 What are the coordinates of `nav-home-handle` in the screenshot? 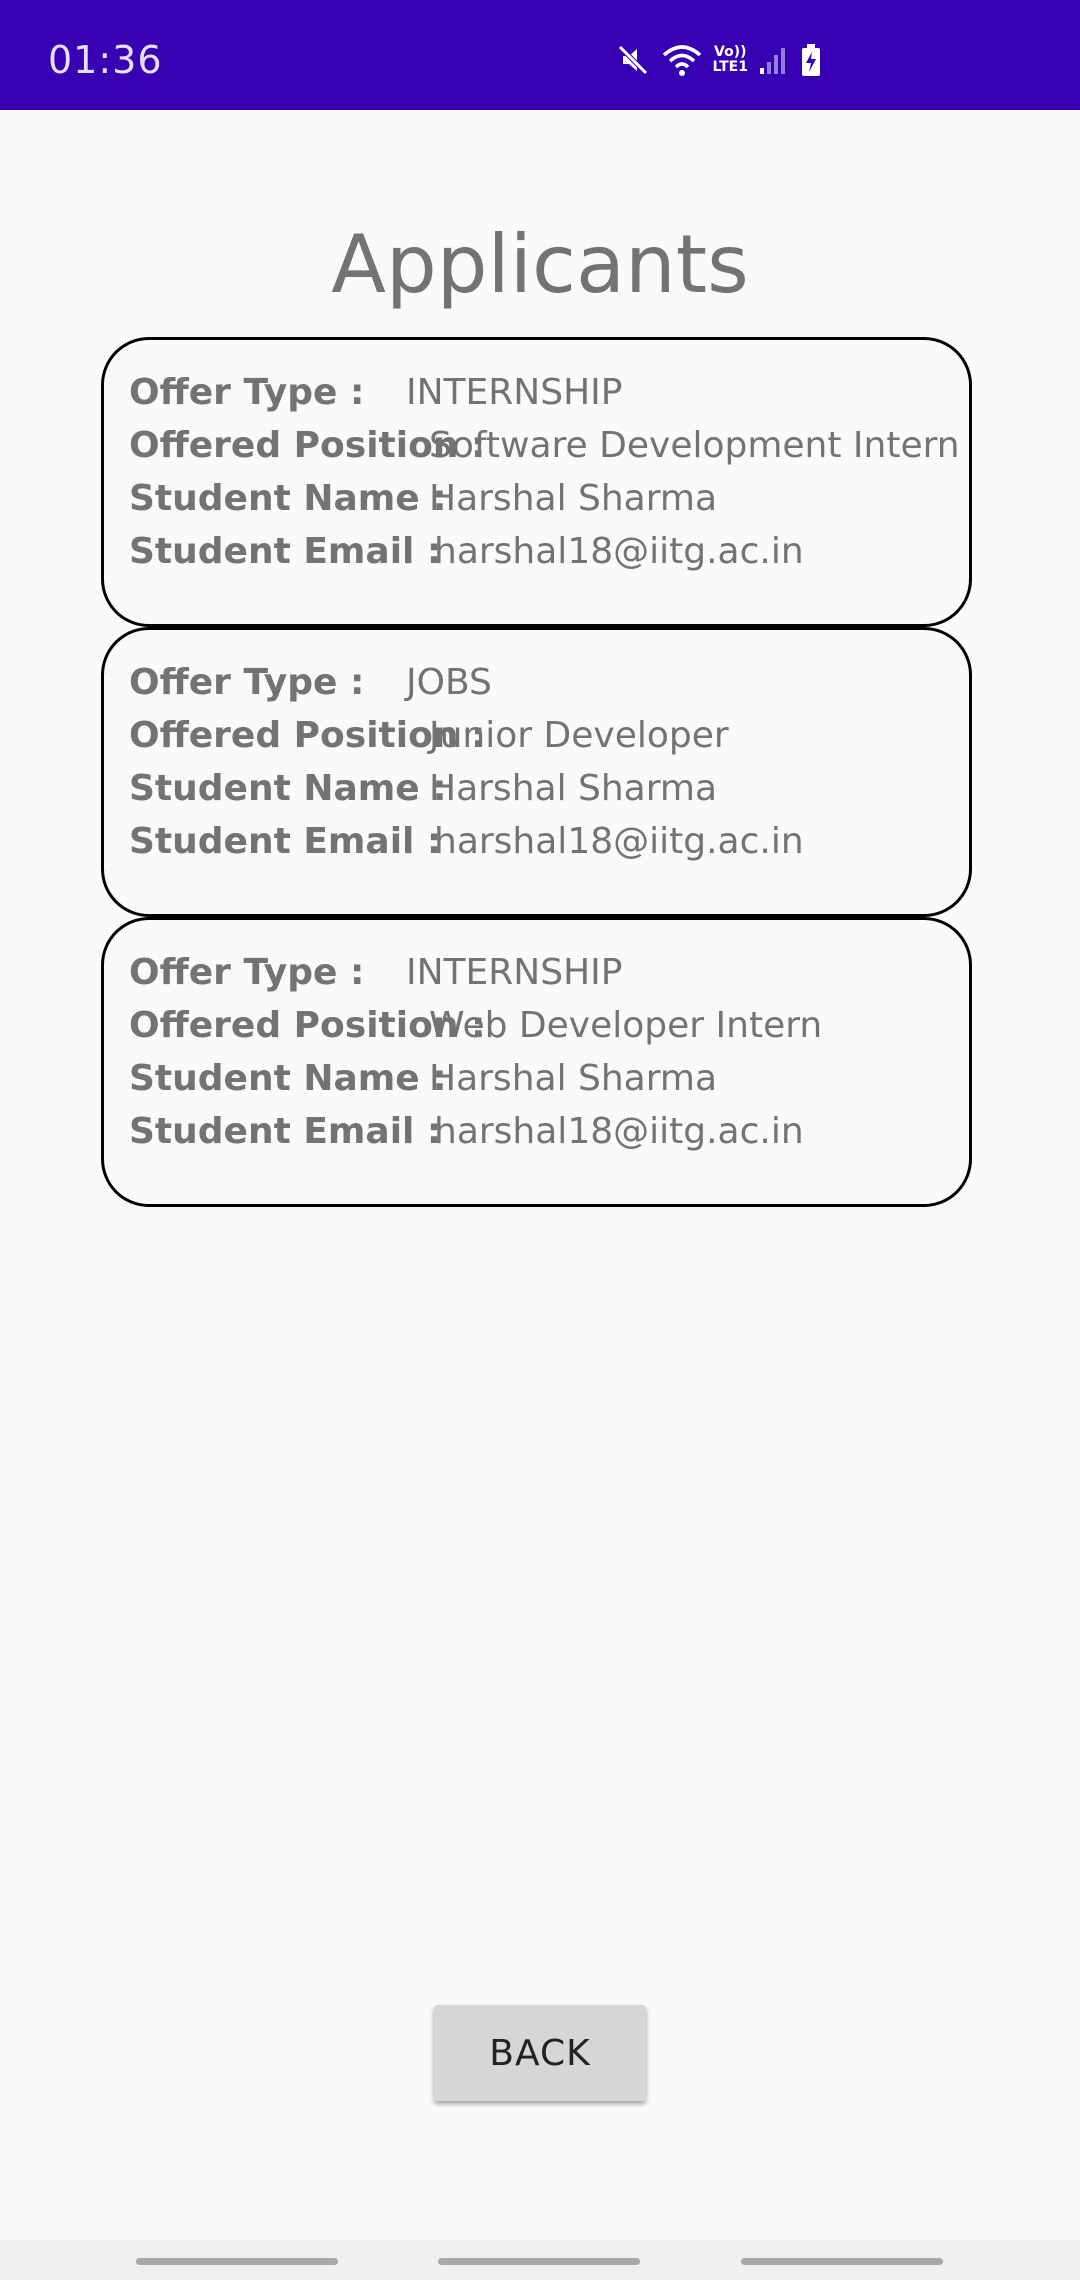 It's located at (539, 2261).